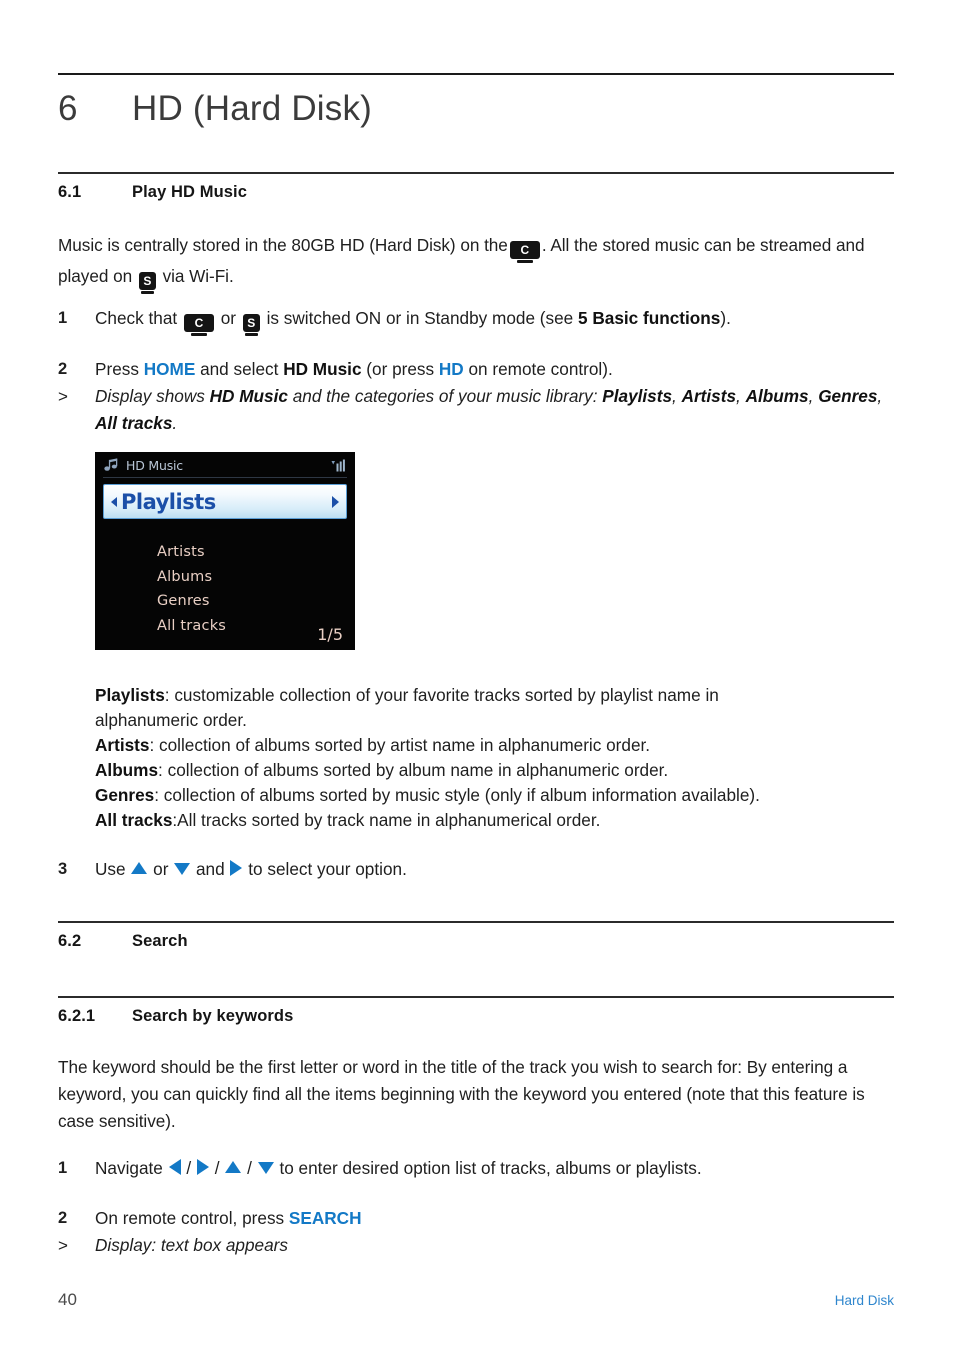 This screenshot has width=954, height=1350. What do you see at coordinates (637, 396) in the screenshot?
I see `result-bold-playlists: Playlists` at bounding box center [637, 396].